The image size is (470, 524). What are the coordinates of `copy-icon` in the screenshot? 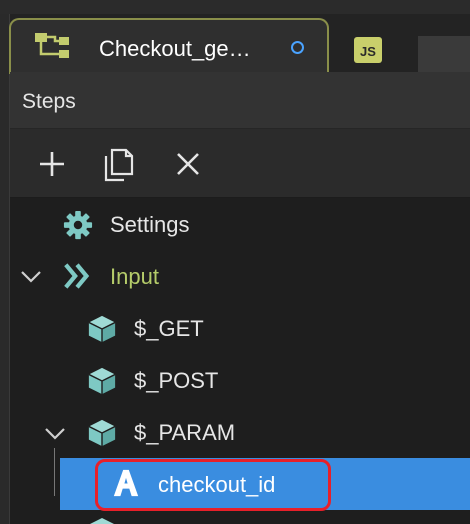 It's located at (119, 165).